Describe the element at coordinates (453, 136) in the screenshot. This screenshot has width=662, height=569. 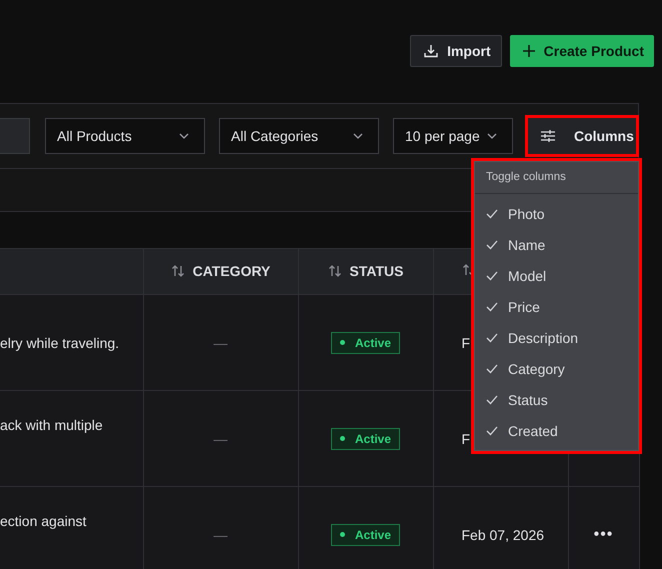
I see `filter-dropdown: 10 per page` at that location.